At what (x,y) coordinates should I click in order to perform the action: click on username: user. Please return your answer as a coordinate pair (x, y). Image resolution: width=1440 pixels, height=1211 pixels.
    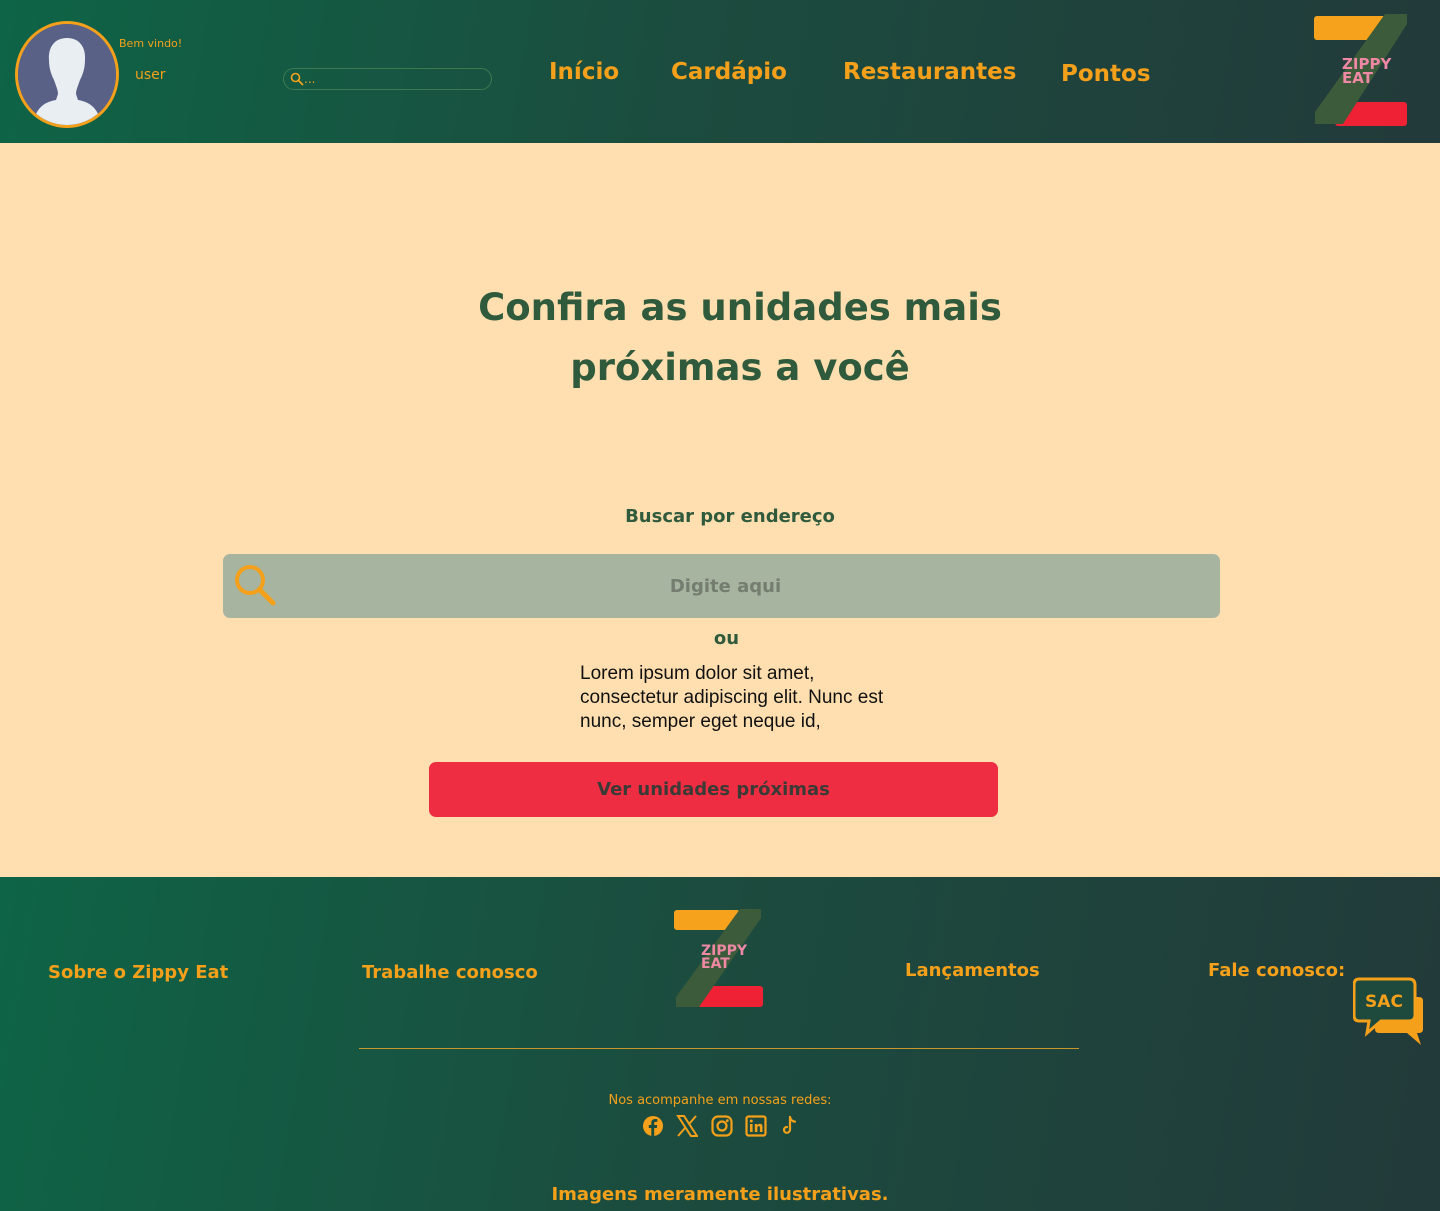
    Looking at the image, I should click on (150, 75).